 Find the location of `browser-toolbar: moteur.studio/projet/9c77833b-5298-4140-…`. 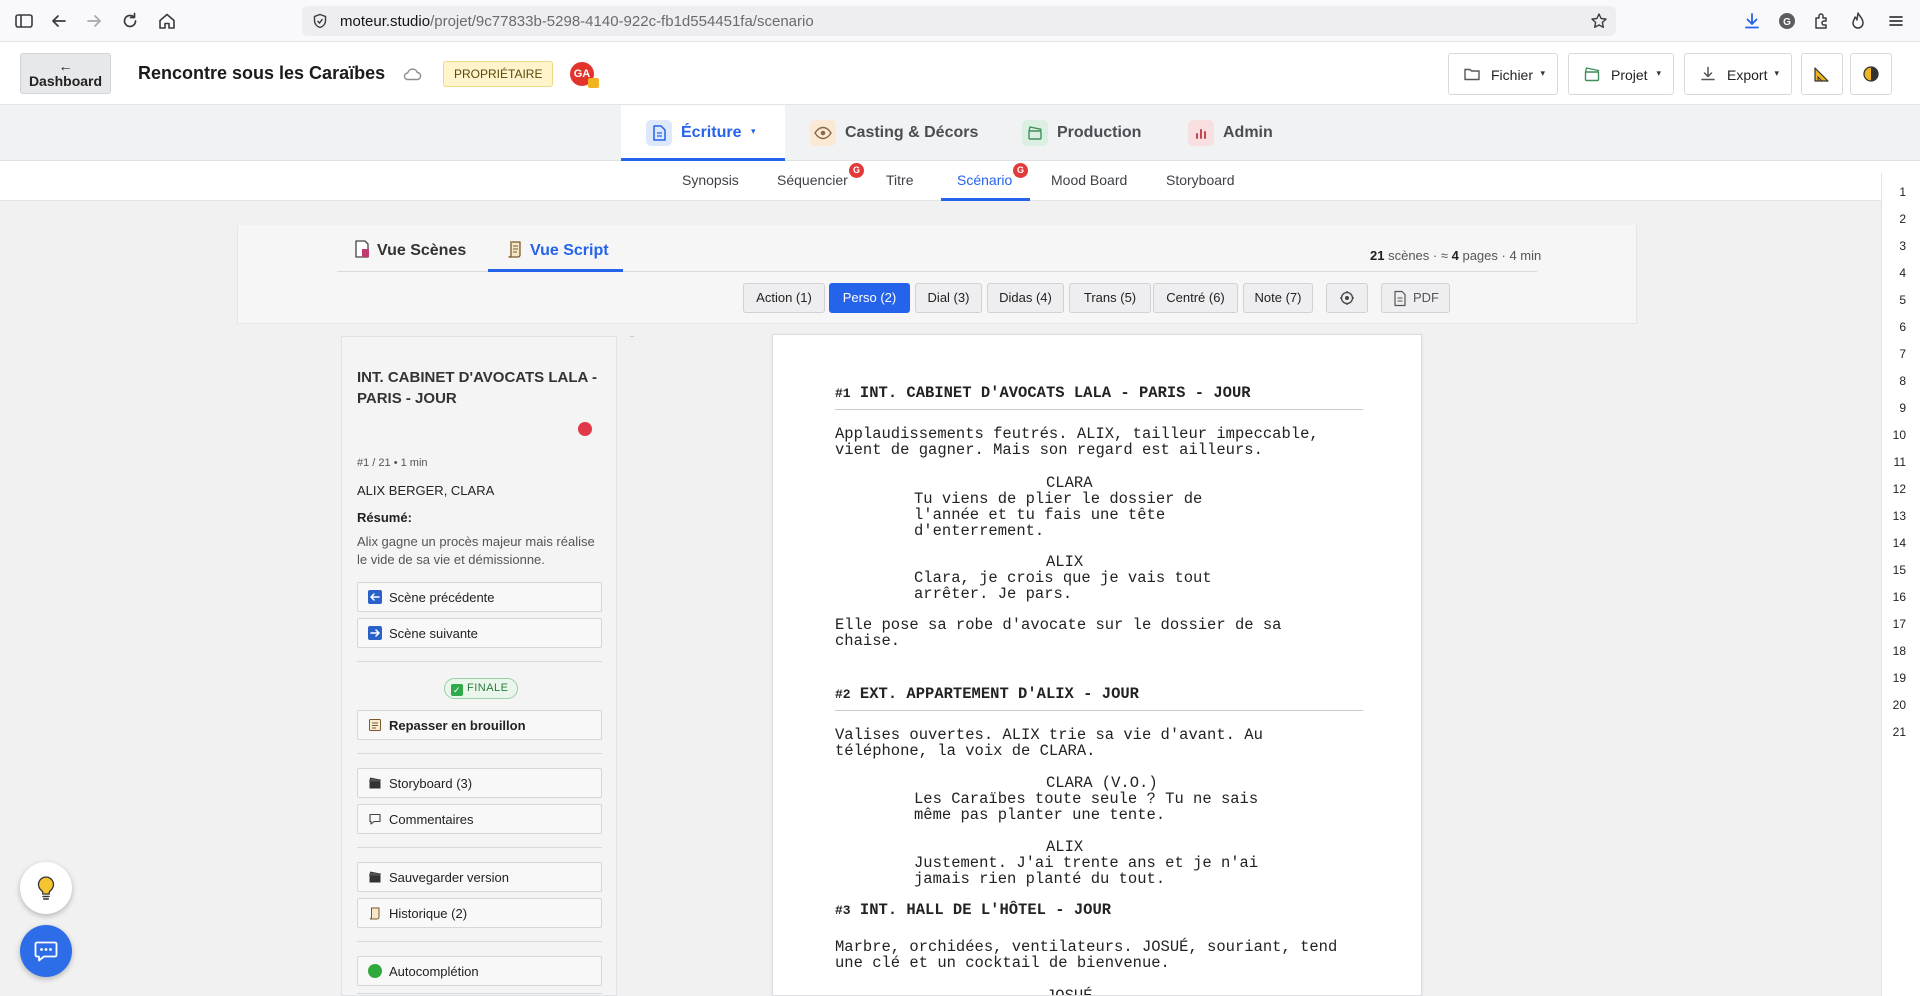

browser-toolbar: moteur.studio/projet/9c77833b-5298-4140-… is located at coordinates (960, 21).